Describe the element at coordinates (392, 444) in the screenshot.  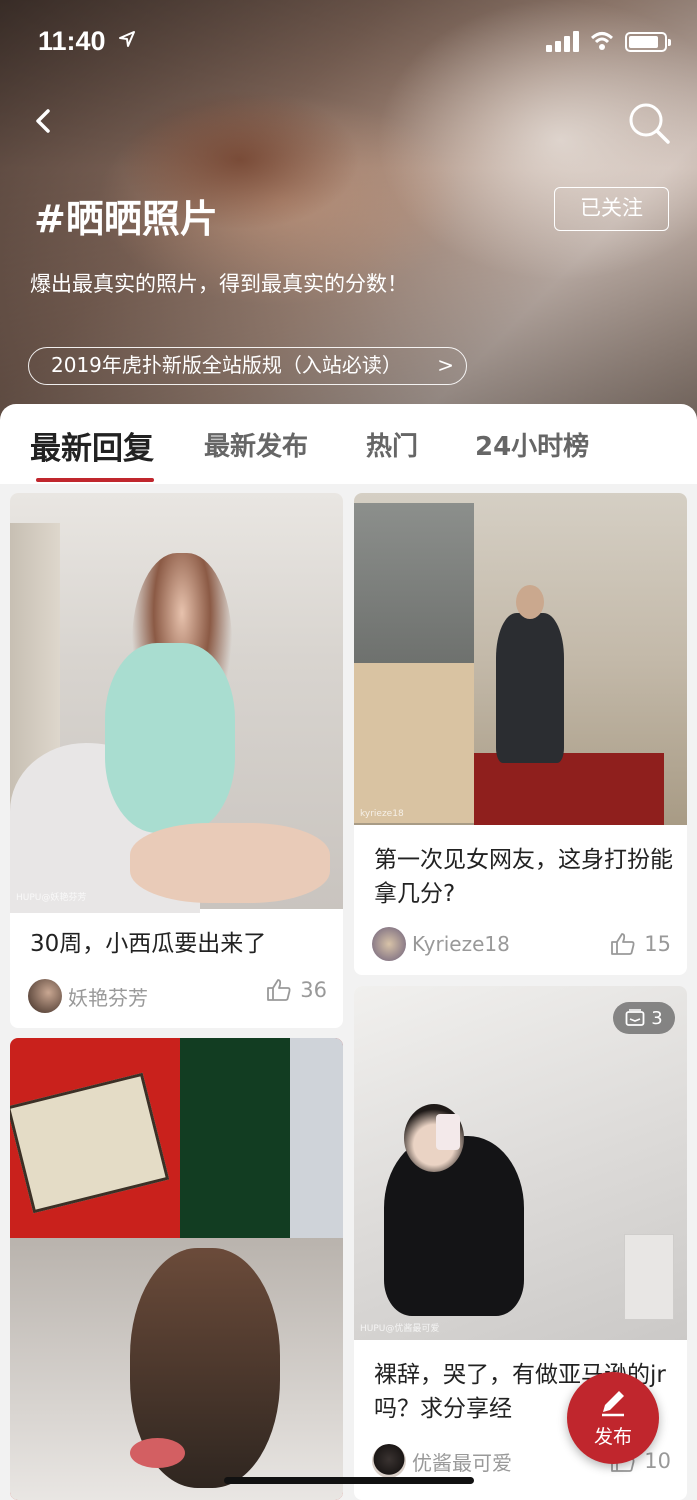
I see `tab-hot: 热门` at that location.